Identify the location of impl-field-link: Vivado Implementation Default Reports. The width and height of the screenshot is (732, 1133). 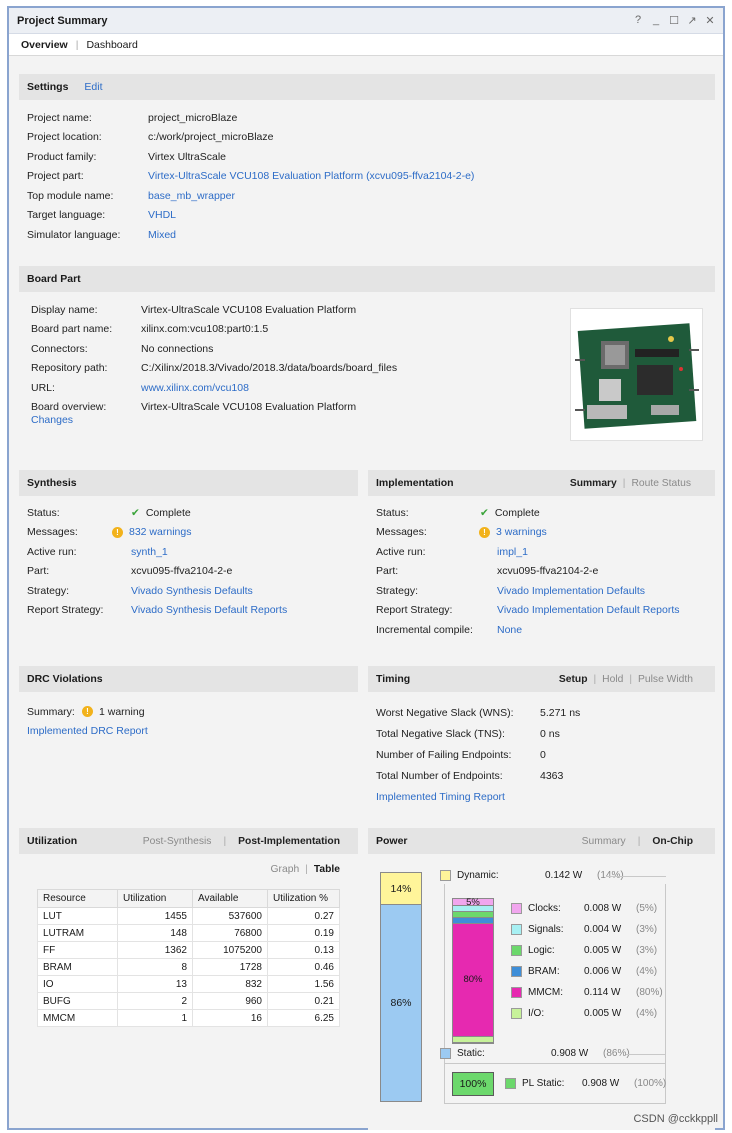
(588, 610).